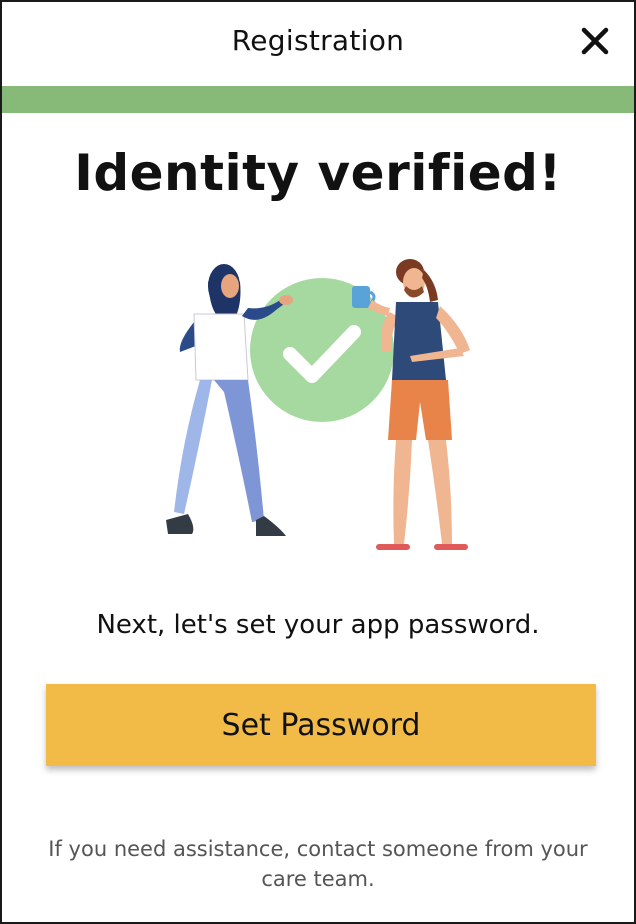 Image resolution: width=636 pixels, height=924 pixels. What do you see at coordinates (411, 404) in the screenshot?
I see `man-figure` at bounding box center [411, 404].